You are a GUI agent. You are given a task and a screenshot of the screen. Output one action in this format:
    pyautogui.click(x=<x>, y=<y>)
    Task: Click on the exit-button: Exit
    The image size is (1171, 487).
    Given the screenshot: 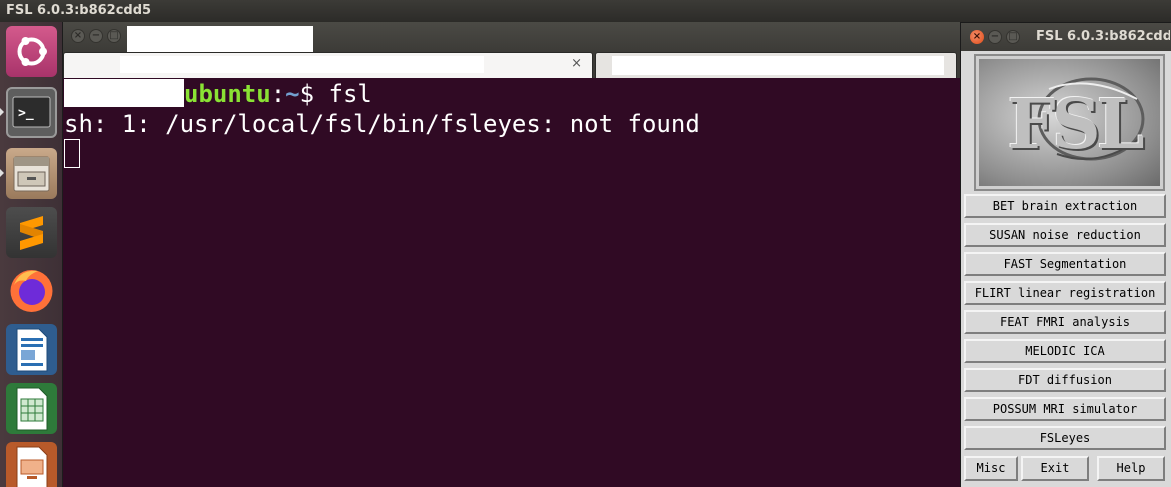 What is the action you would take?
    pyautogui.click(x=1055, y=468)
    